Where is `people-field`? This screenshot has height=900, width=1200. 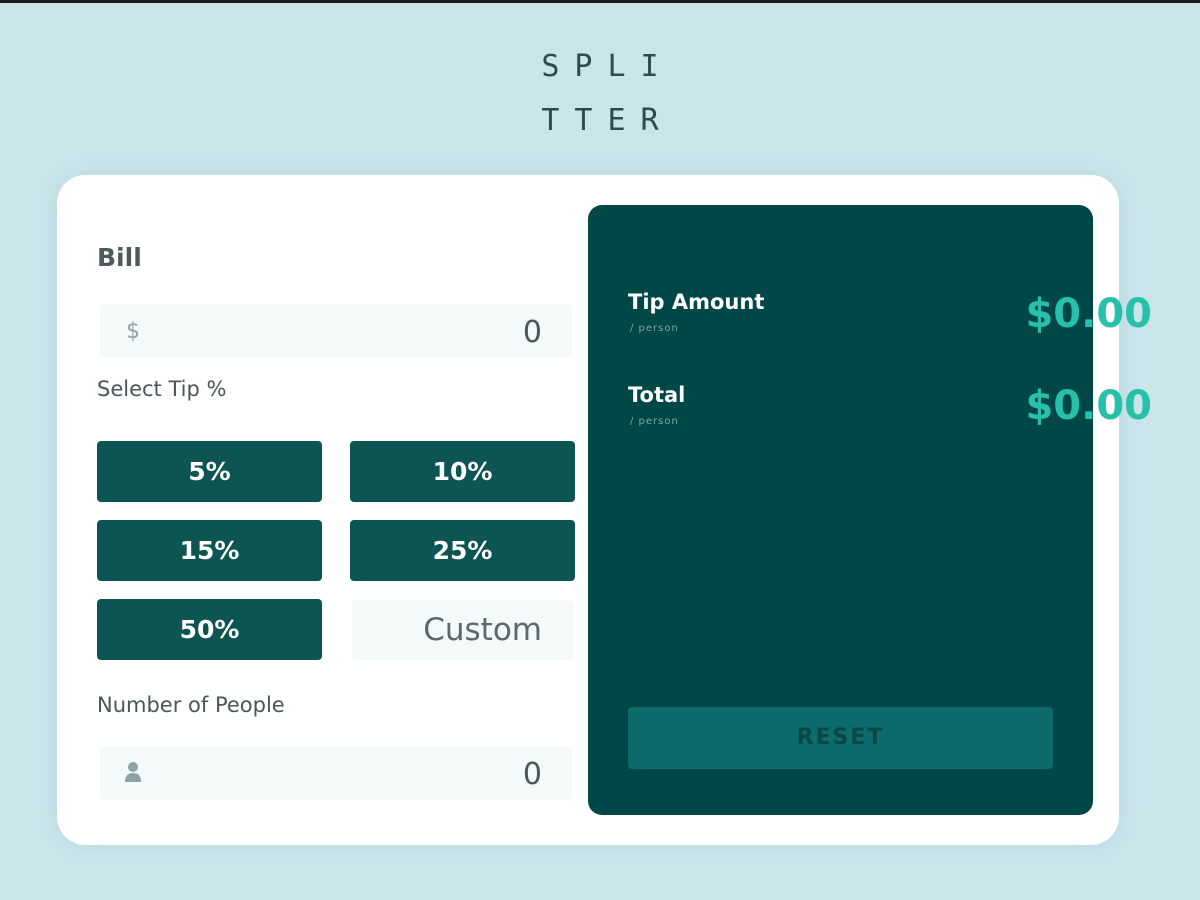
people-field is located at coordinates (336, 773).